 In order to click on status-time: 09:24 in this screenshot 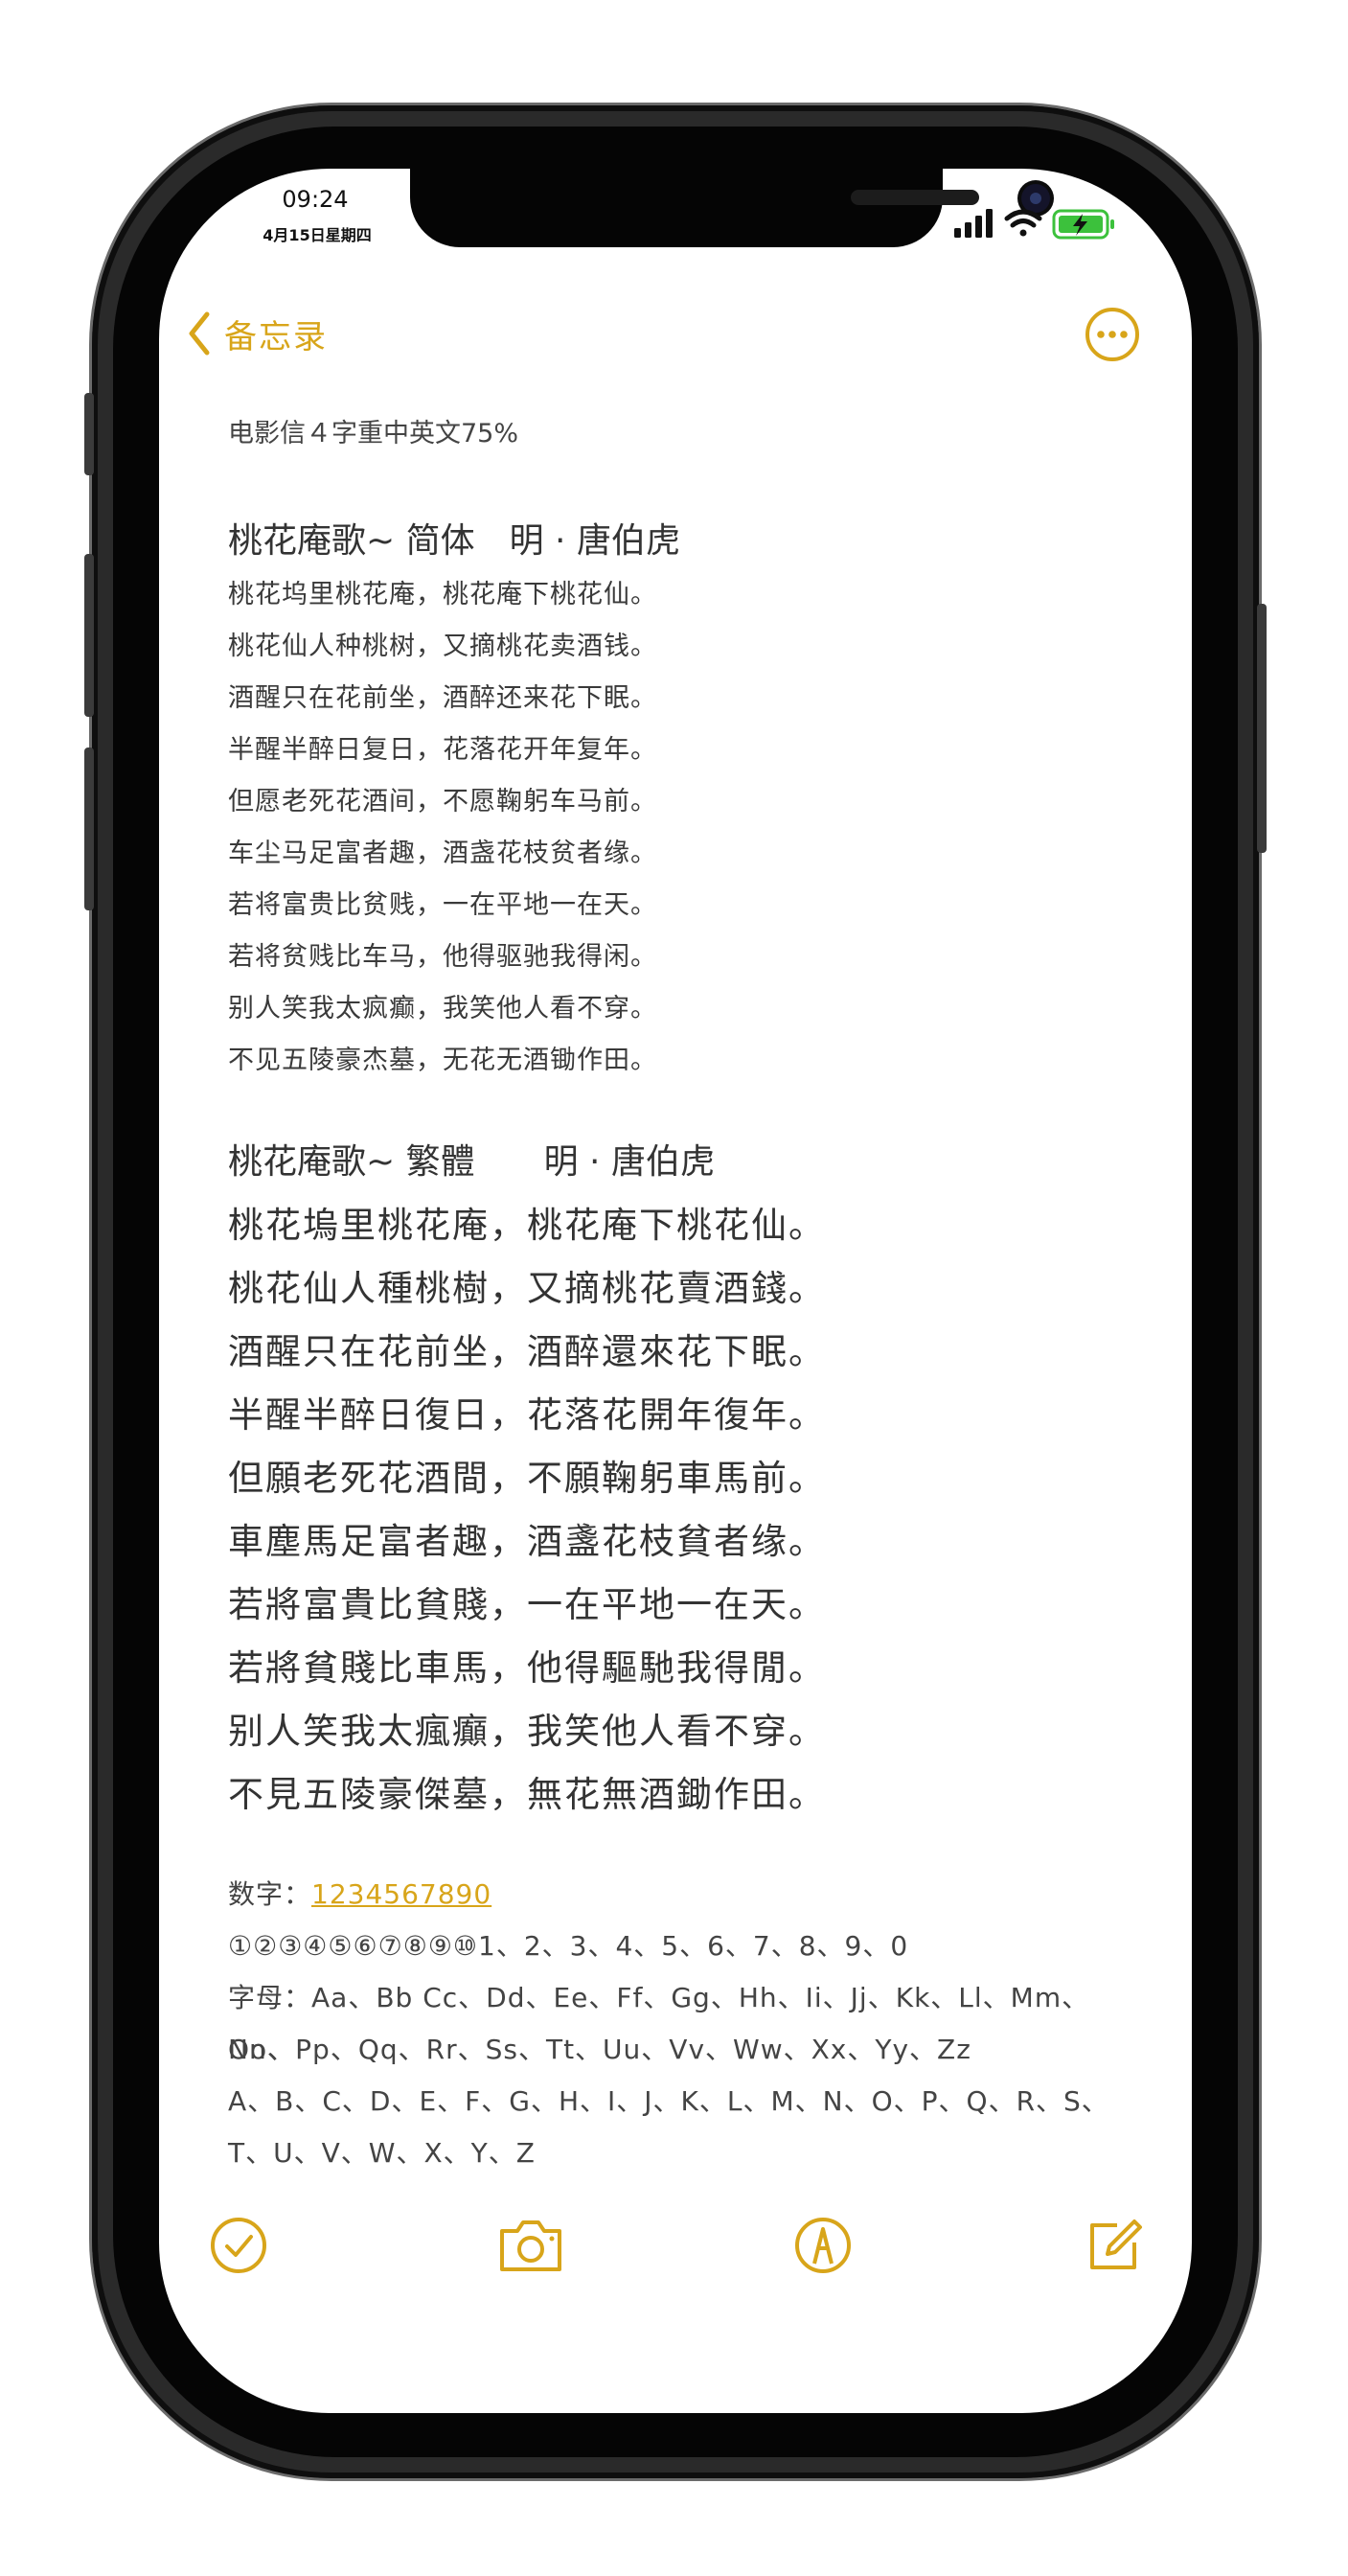, I will do `click(315, 199)`.